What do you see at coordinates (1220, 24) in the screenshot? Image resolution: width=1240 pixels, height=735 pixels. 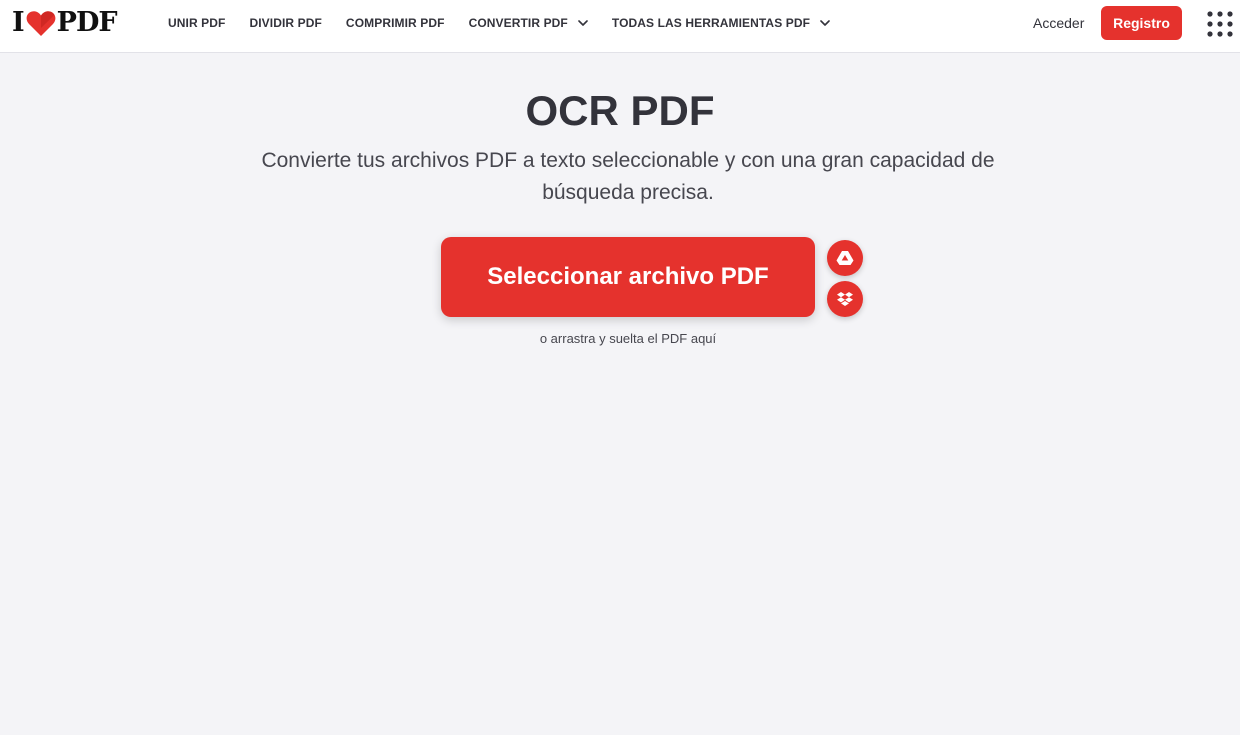 I see `grid-menu-icon` at bounding box center [1220, 24].